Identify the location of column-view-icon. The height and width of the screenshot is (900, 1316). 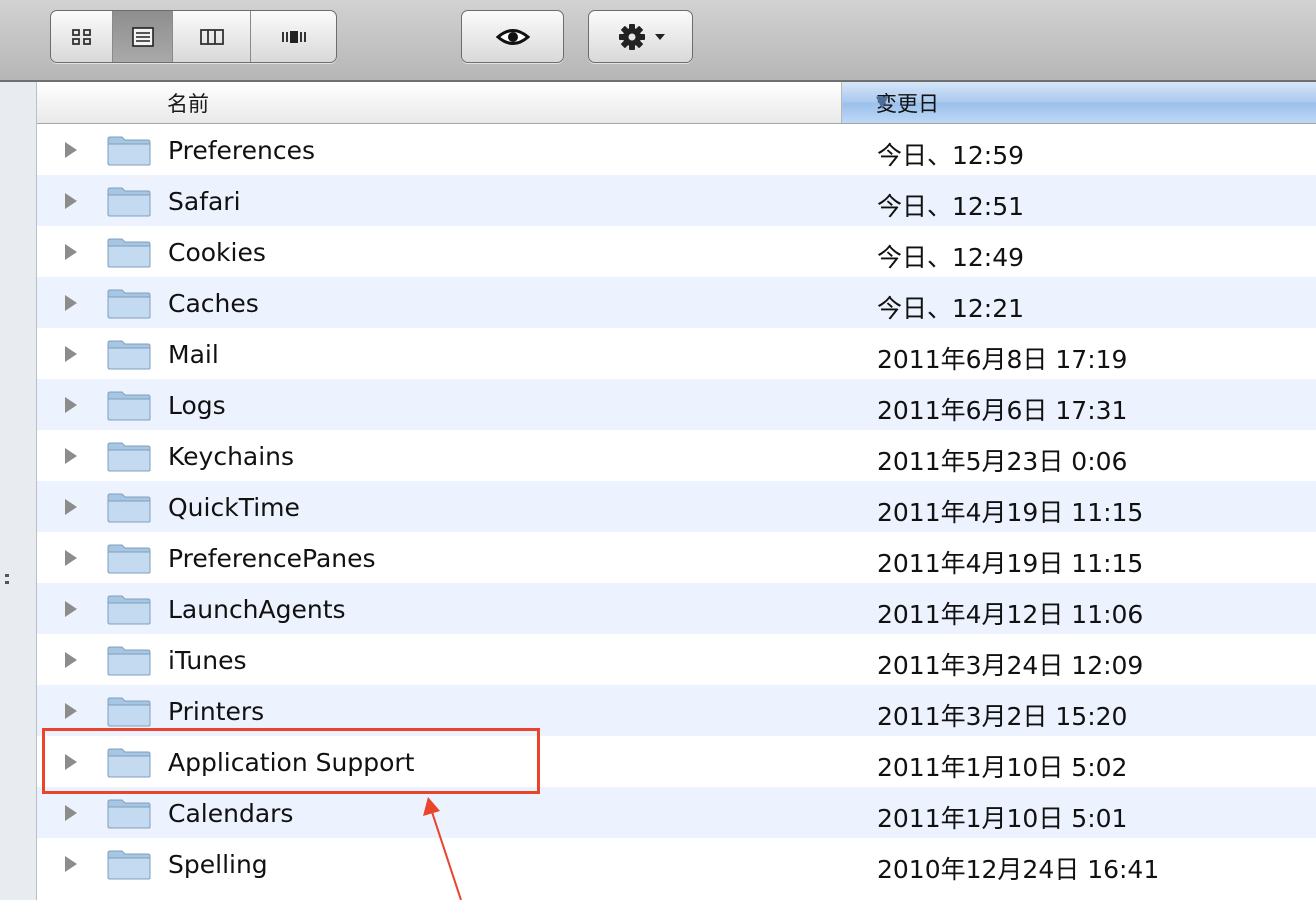
(211, 36).